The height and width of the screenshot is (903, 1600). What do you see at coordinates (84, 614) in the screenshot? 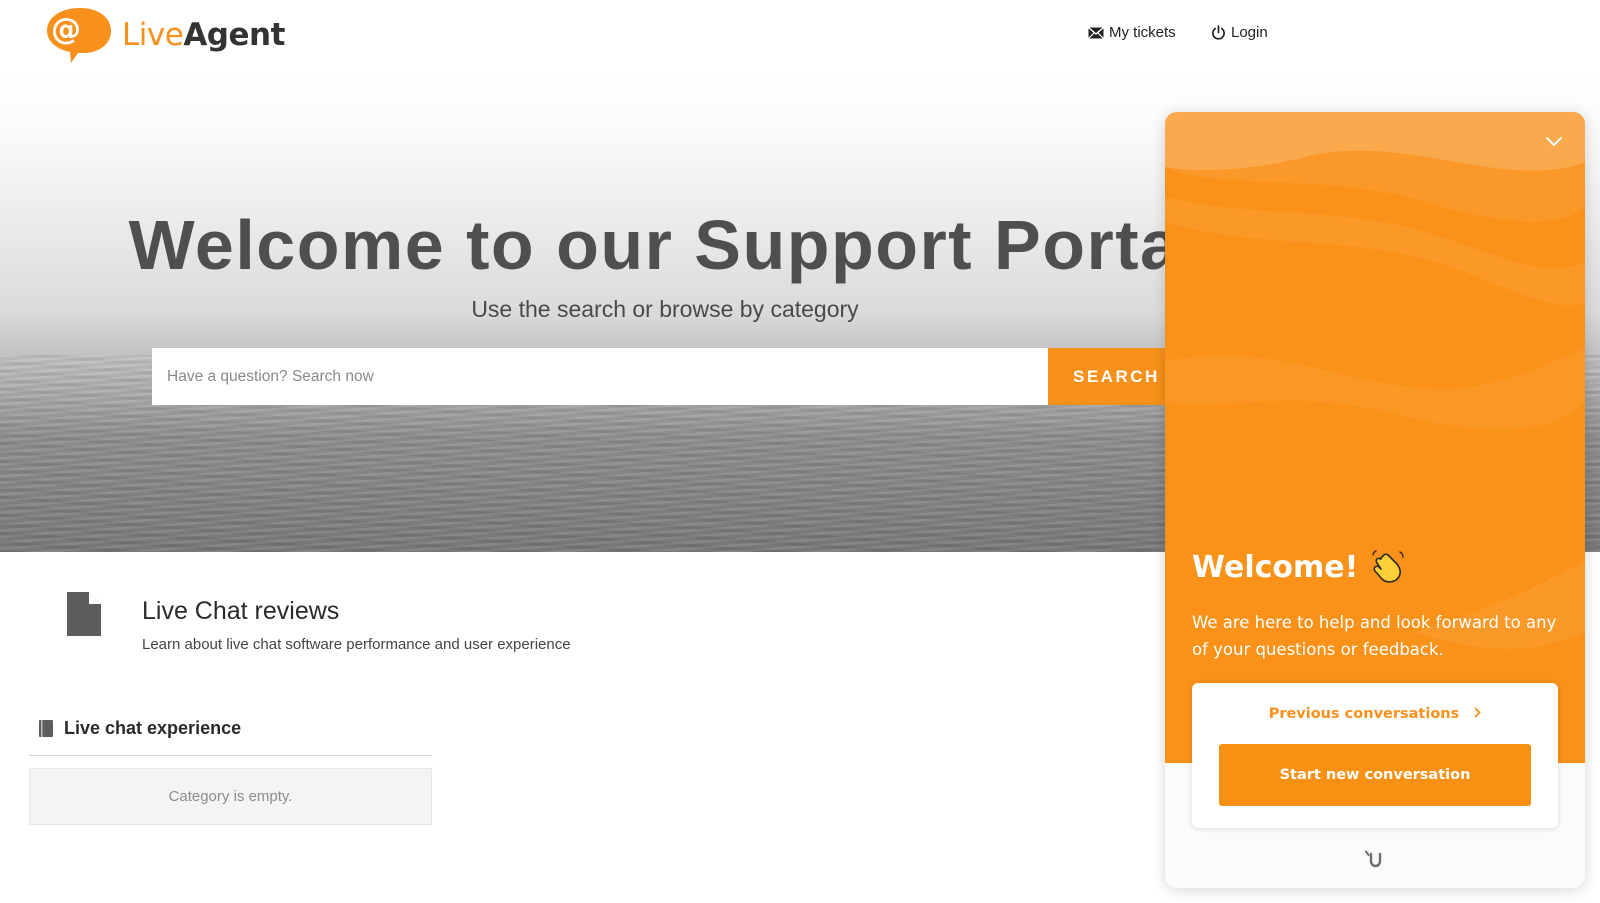
I see `document-icon` at bounding box center [84, 614].